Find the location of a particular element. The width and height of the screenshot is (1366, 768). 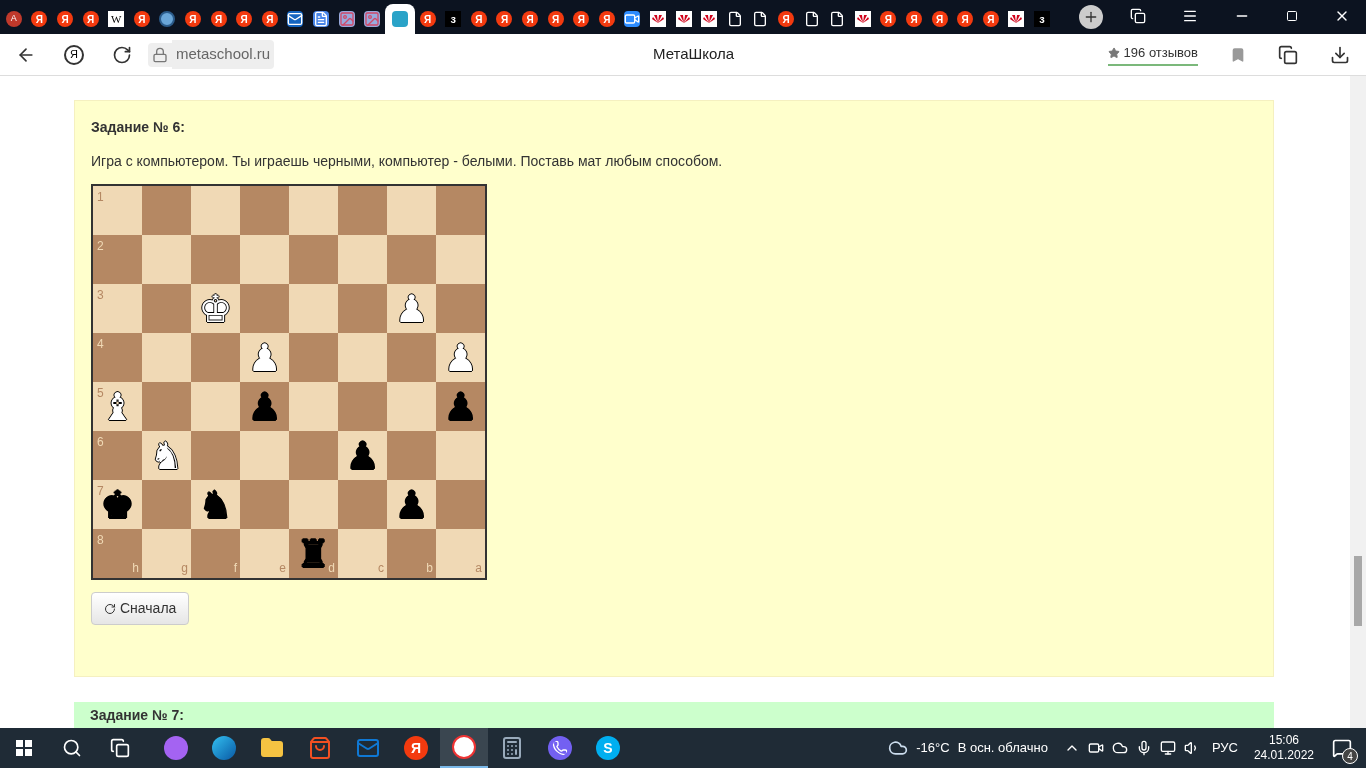

board-square: 1 is located at coordinates (117, 210).